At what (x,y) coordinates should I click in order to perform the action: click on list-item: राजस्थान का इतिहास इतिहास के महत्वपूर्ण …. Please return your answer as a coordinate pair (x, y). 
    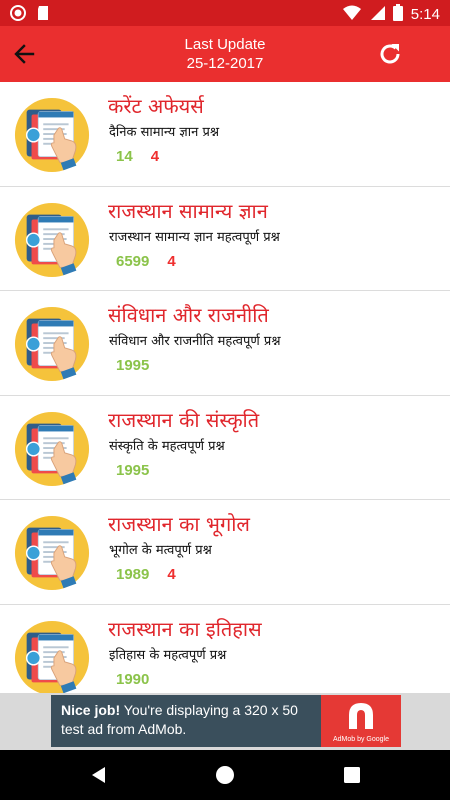
    Looking at the image, I should click on (225, 649).